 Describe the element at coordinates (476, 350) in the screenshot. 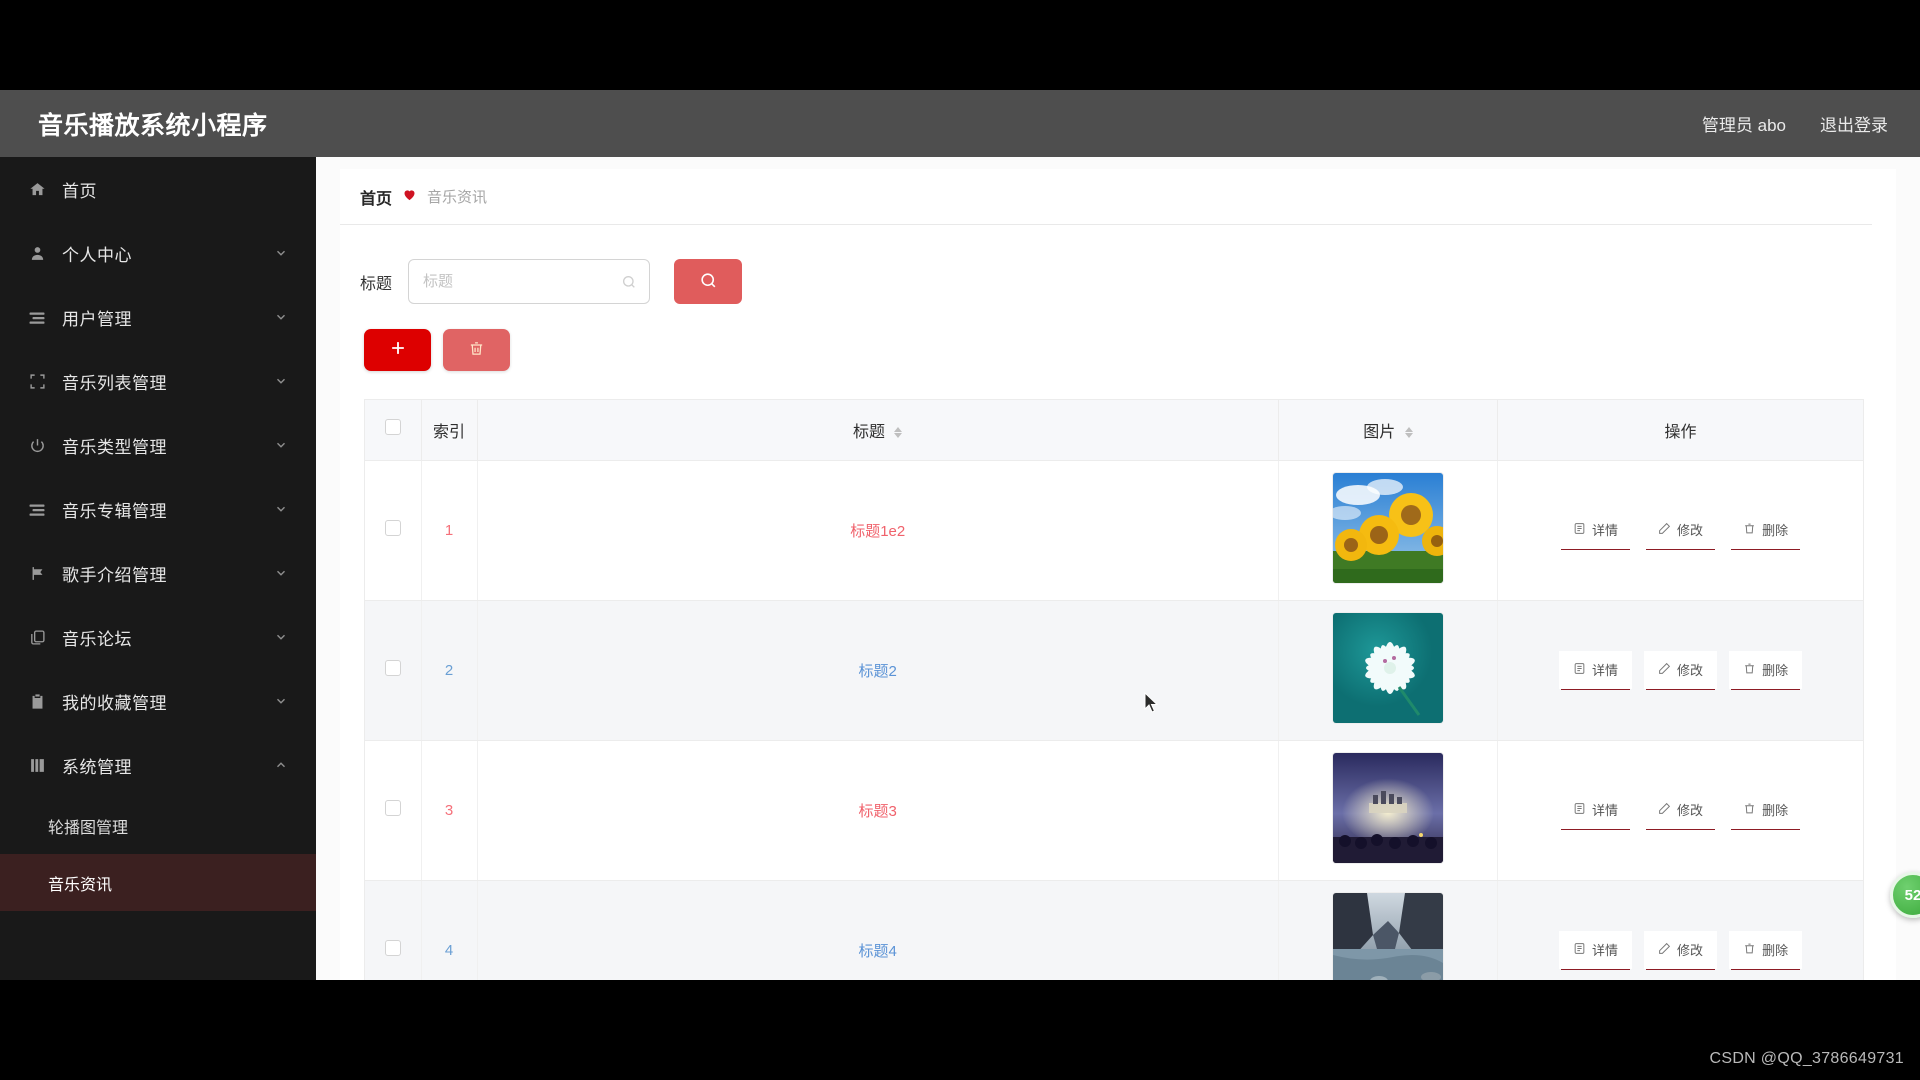

I see `batch-delete-button` at that location.